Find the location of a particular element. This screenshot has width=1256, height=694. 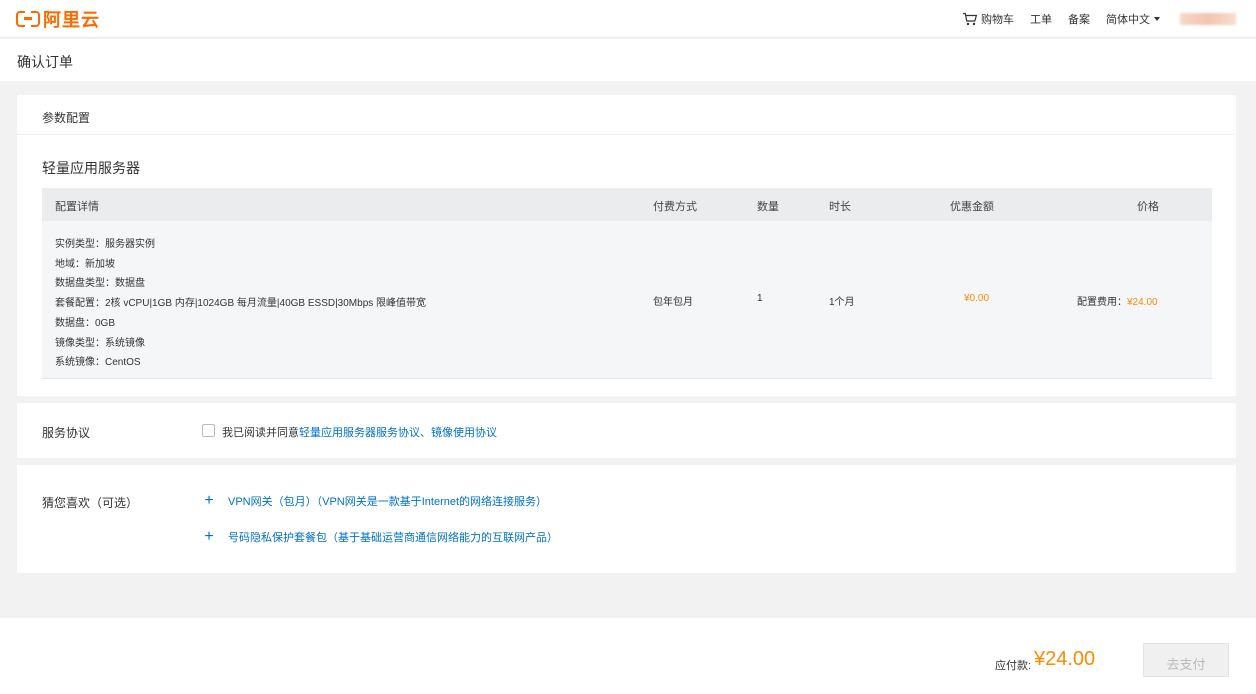

recommend-item-label: 号码隐私保护套餐包（基于基础运营商通信网络能力的互联网产品） is located at coordinates (393, 538).